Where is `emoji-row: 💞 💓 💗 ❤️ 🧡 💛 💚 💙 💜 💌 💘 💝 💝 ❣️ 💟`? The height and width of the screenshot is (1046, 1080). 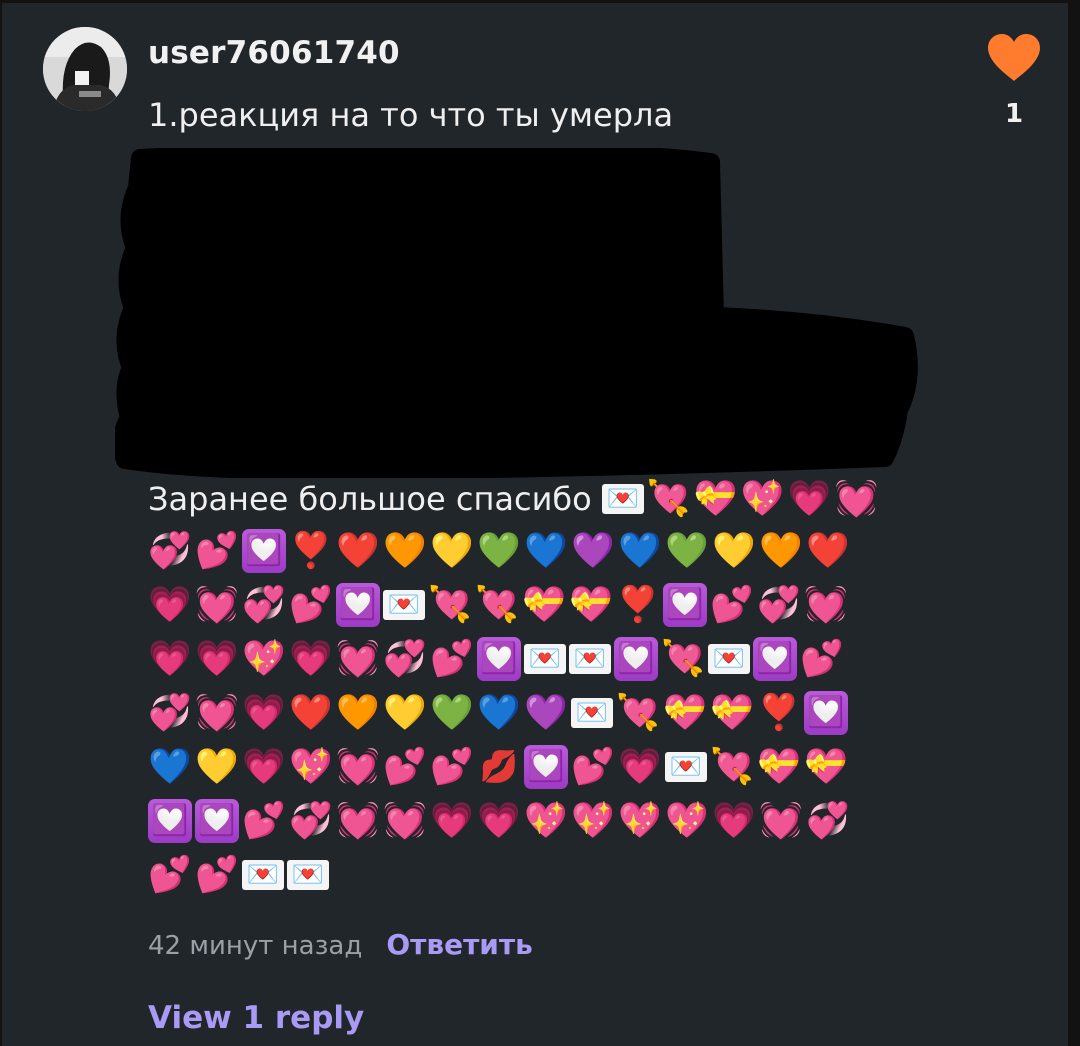
emoji-row: 💞 💓 💗 ❤️ 🧡 💛 💚 💙 💜 💌 💘 💝 💝 ❣️ 💟 is located at coordinates (508, 713).